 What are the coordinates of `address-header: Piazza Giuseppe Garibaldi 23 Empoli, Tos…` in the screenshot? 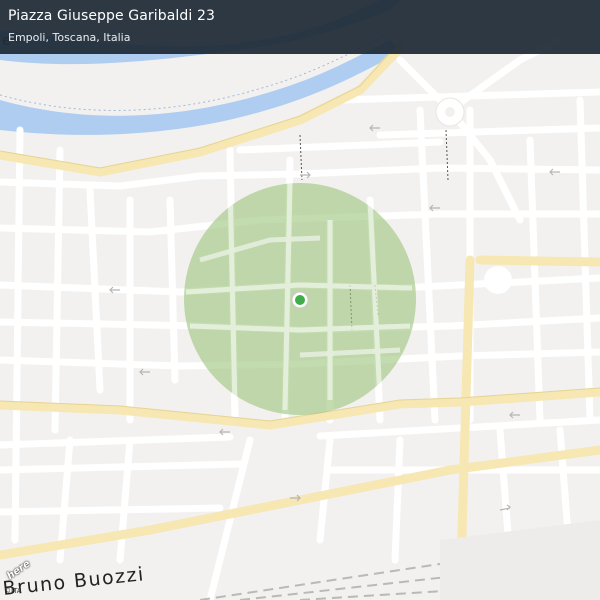 It's located at (300, 27).